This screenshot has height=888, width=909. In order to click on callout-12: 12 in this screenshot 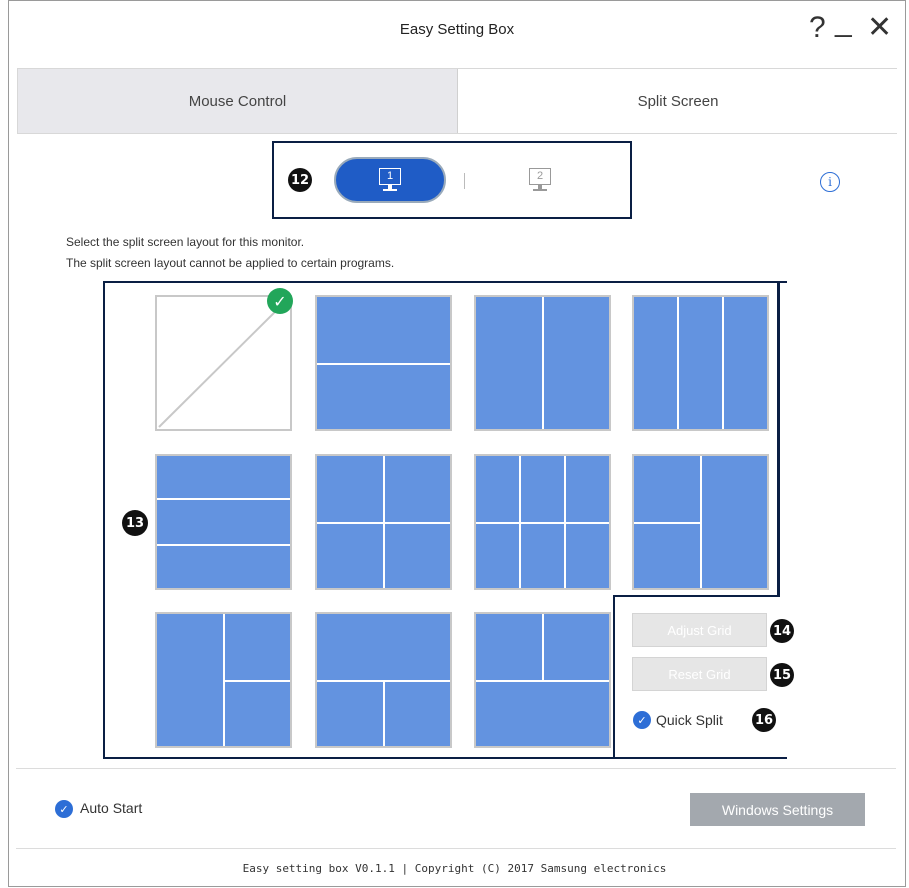, I will do `click(300, 180)`.